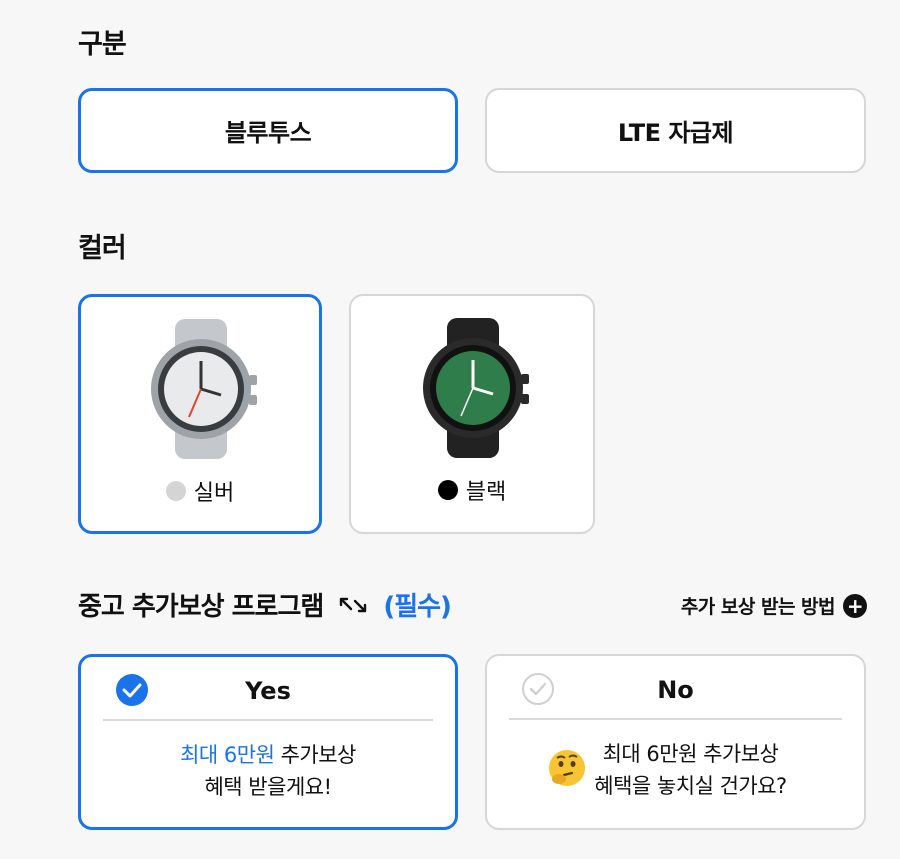  Describe the element at coordinates (268, 133) in the screenshot. I see `type-option-label: 블루투스` at that location.